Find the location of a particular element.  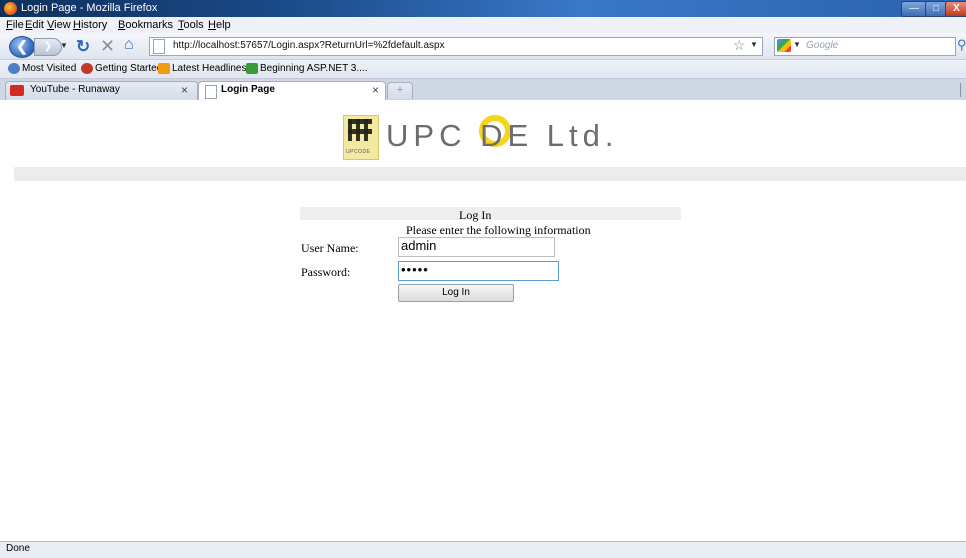

menu-bookmarks: Bookmarks is located at coordinates (145, 25).